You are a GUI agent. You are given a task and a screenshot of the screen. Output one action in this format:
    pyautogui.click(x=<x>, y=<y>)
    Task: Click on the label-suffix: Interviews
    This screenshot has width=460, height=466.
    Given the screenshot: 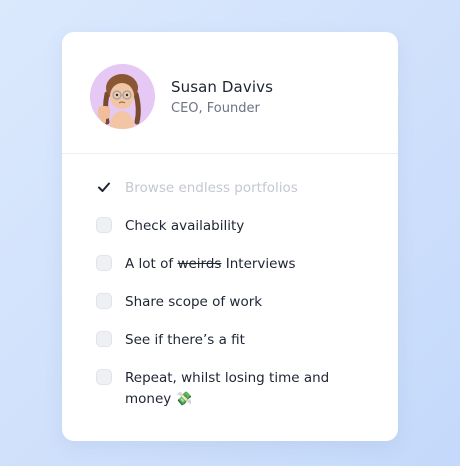 What is the action you would take?
    pyautogui.click(x=258, y=264)
    